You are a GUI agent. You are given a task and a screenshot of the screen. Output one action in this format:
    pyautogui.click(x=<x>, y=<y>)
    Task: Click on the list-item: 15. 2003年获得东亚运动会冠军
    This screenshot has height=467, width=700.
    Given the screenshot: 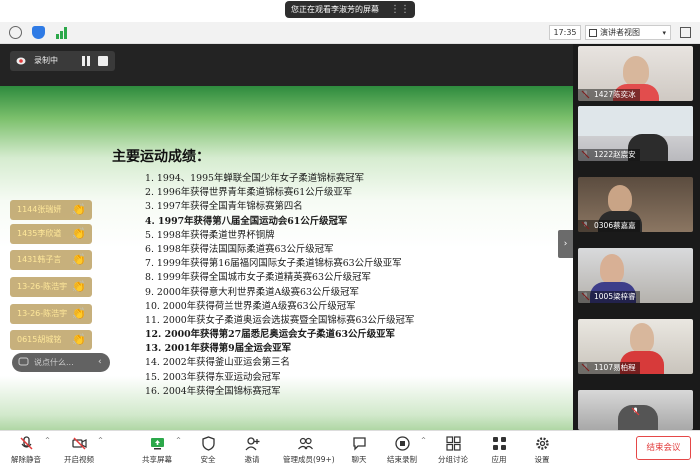 What is the action you would take?
    pyautogui.click(x=213, y=377)
    